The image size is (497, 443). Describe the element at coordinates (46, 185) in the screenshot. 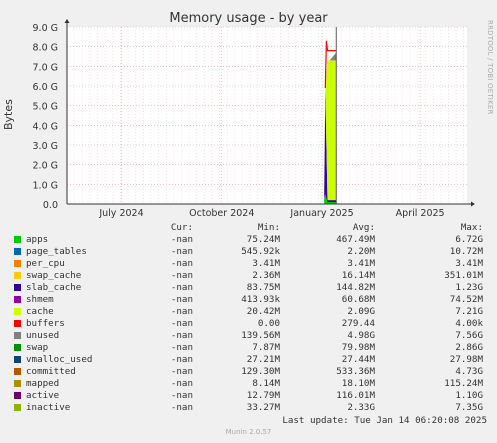

I see `y-tick-label: 1.0 G` at that location.